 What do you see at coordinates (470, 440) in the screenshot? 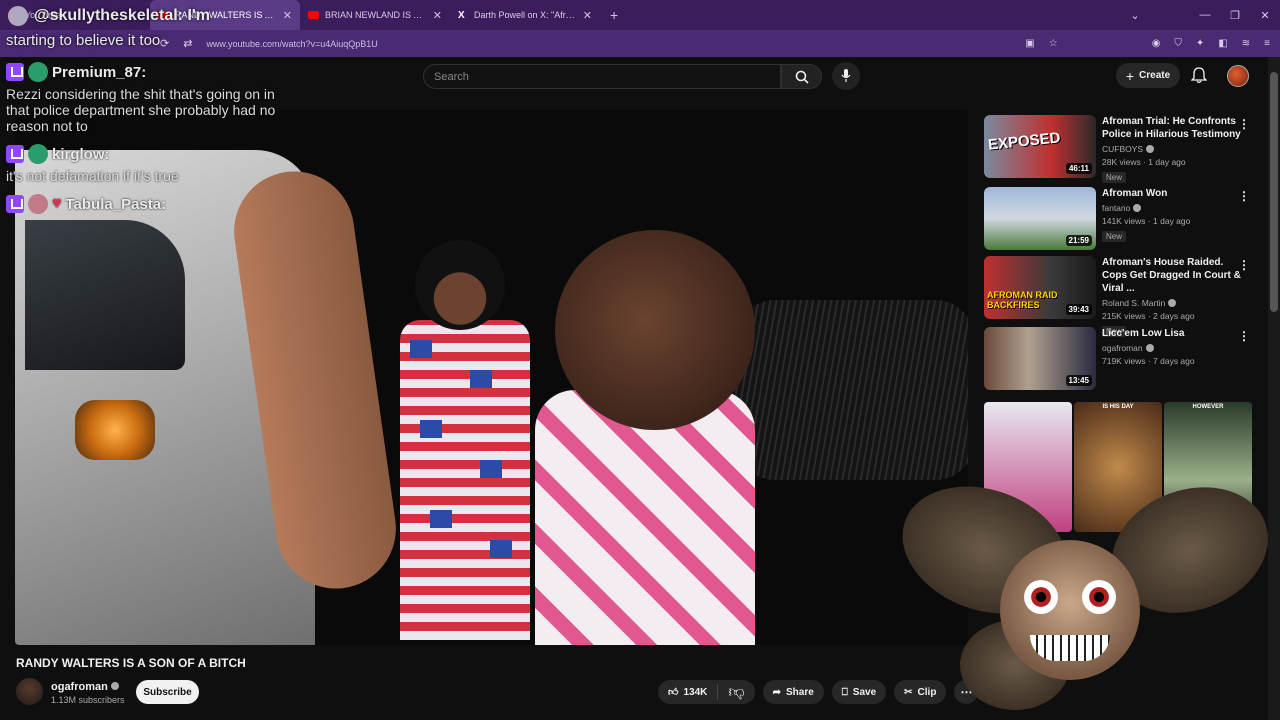
I see `video-frame-doll` at bounding box center [470, 440].